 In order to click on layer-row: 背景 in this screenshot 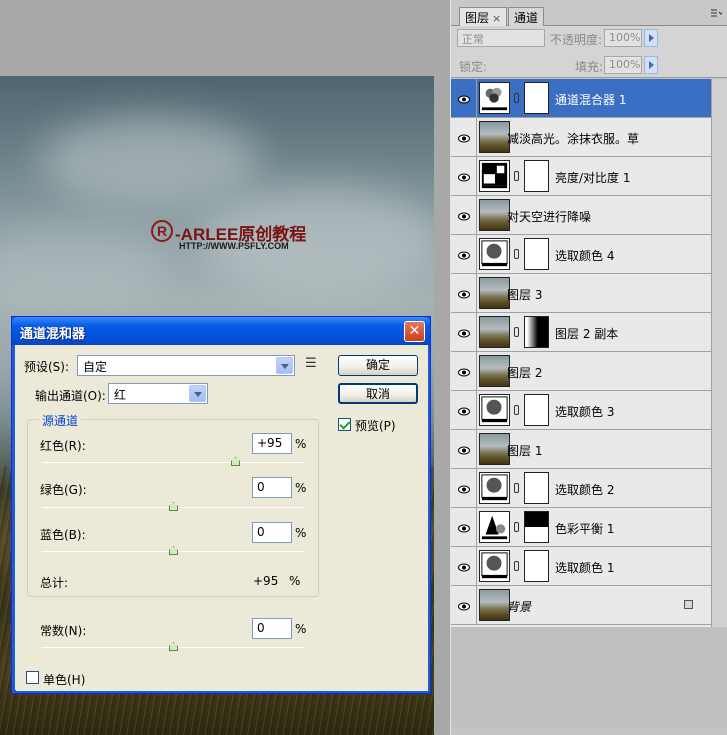, I will do `click(581, 605)`.